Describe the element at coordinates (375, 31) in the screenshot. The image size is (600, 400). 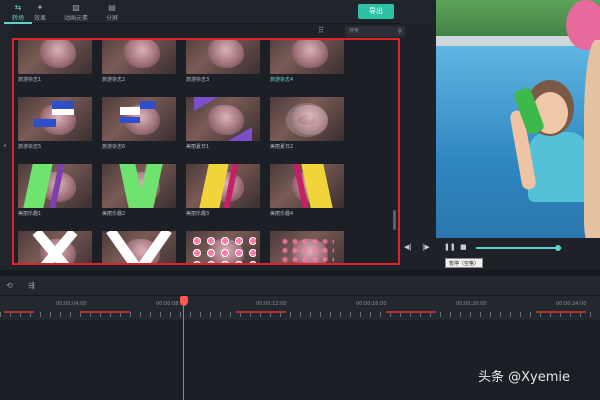
I see `search-input: 搜索 ⚲` at that location.